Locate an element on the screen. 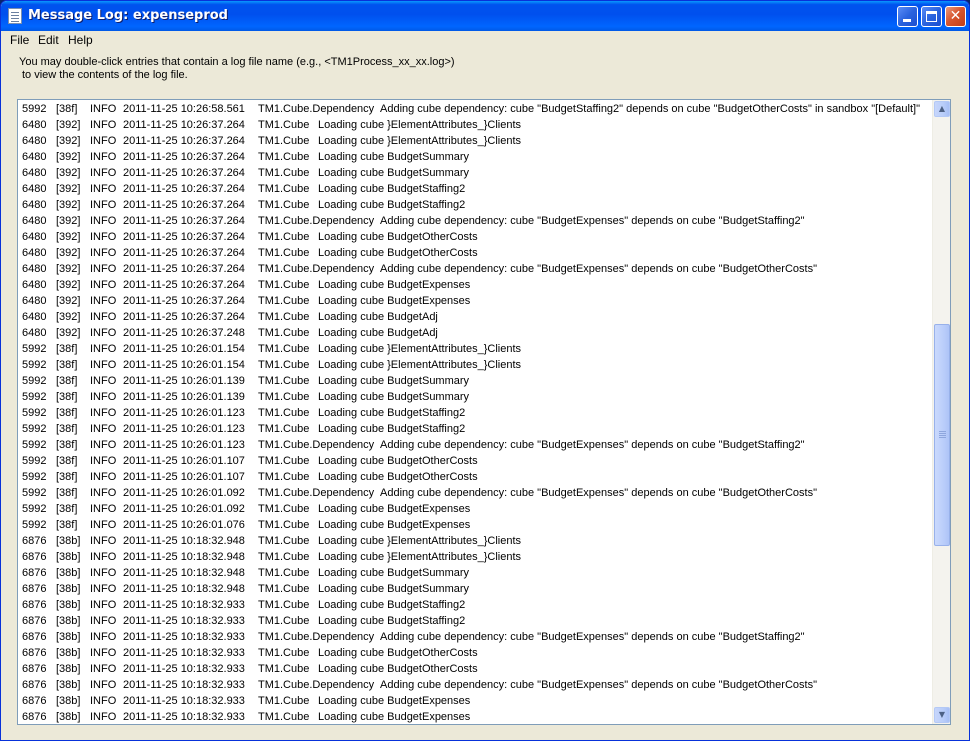  menu-help: Help is located at coordinates (80, 40).